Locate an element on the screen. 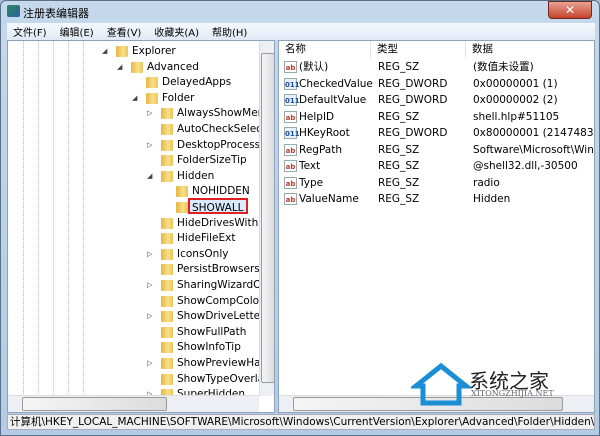 Image resolution: width=600 pixels, height=436 pixels. tree-horizontal-scrollbar is located at coordinates (133, 403).